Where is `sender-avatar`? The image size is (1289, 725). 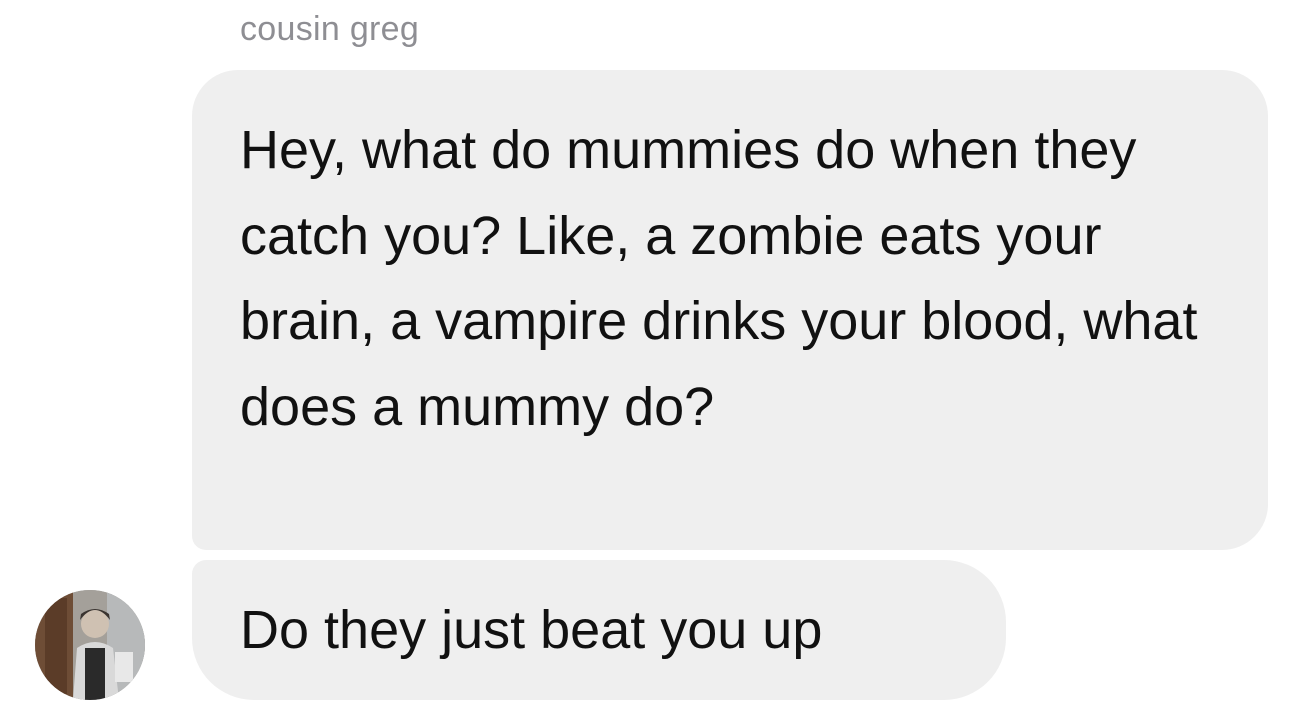 sender-avatar is located at coordinates (90, 645).